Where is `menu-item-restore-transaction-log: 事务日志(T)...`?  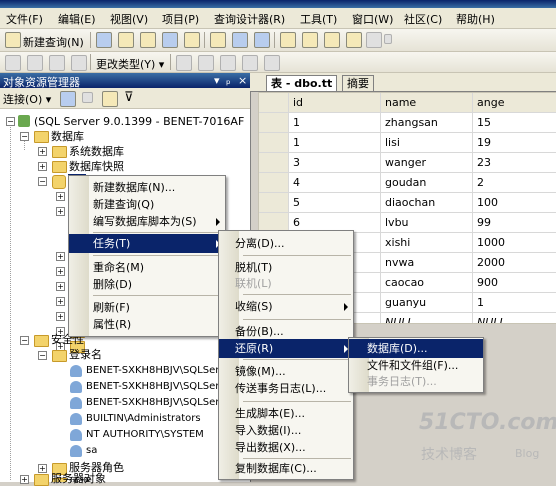
menu-item-restore-transaction-log: 事务日志(T)... is located at coordinates (416, 381).